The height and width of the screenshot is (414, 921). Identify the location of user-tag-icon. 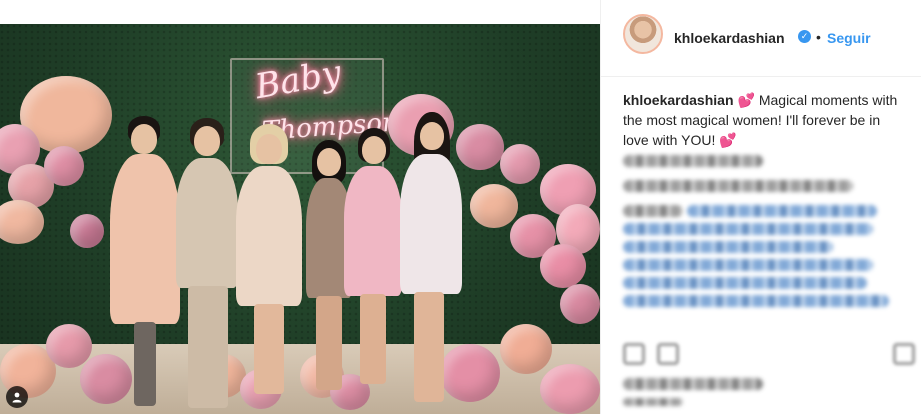
(17, 397).